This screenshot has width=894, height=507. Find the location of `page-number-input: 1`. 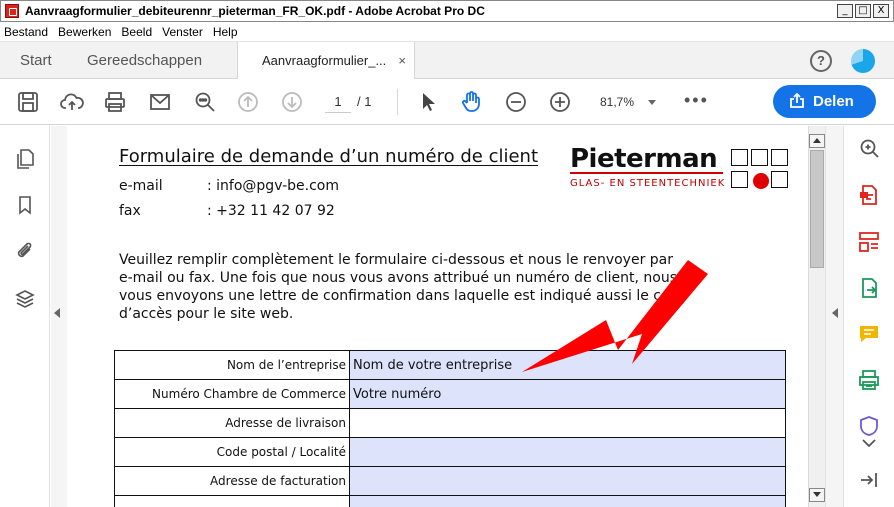

page-number-input: 1 is located at coordinates (338, 102).